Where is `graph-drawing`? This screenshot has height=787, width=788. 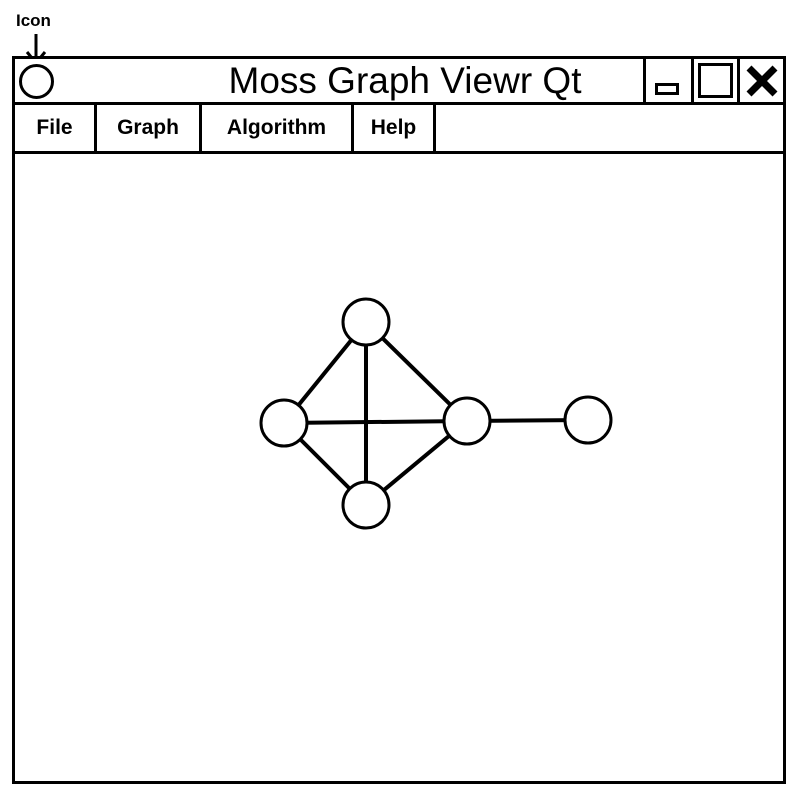 graph-drawing is located at coordinates (436, 413).